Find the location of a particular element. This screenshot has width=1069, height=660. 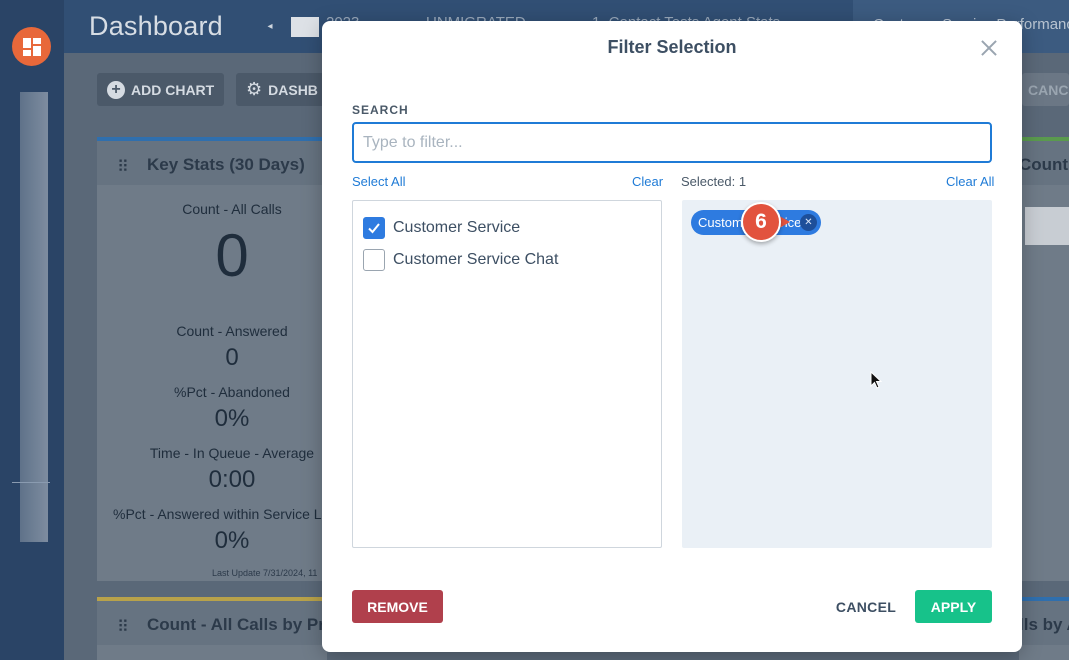

collapse-arrow-icon: ◂ is located at coordinates (270, 26).